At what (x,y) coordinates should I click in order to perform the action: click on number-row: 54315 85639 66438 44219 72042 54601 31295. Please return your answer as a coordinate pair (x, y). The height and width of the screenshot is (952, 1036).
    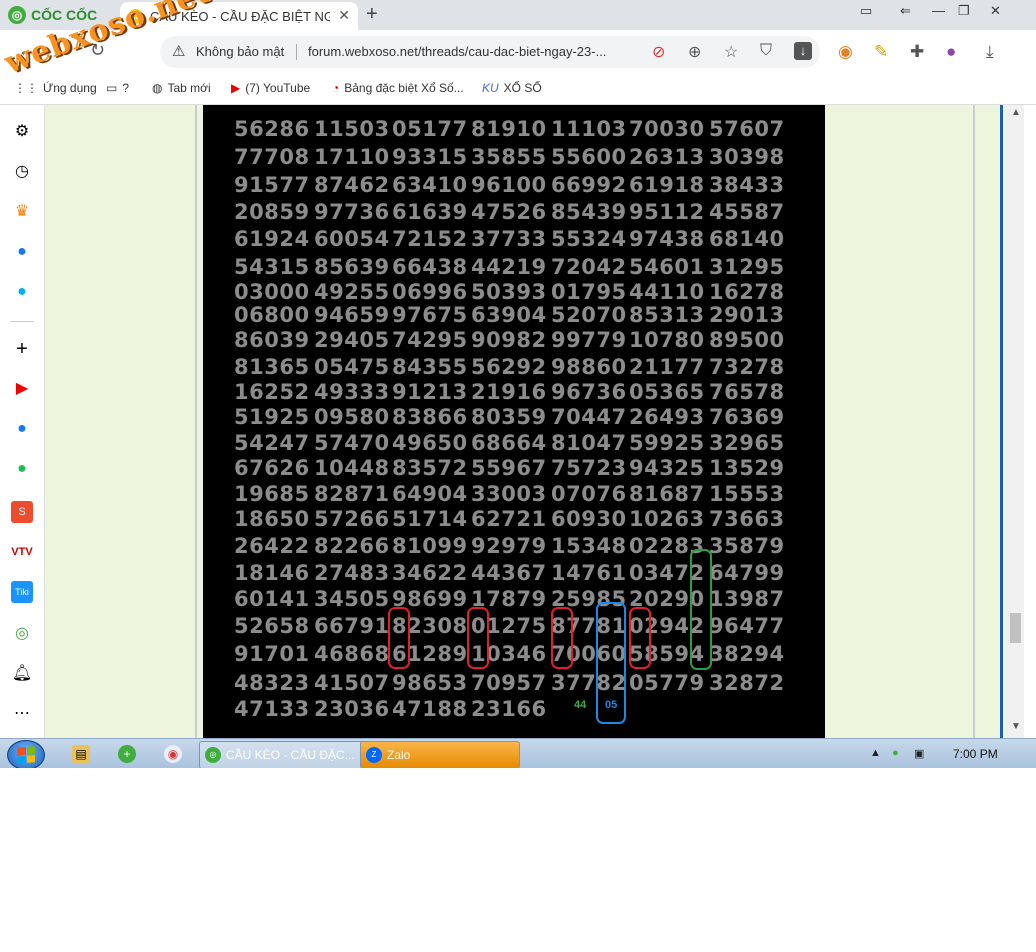
    Looking at the image, I should click on (514, 267).